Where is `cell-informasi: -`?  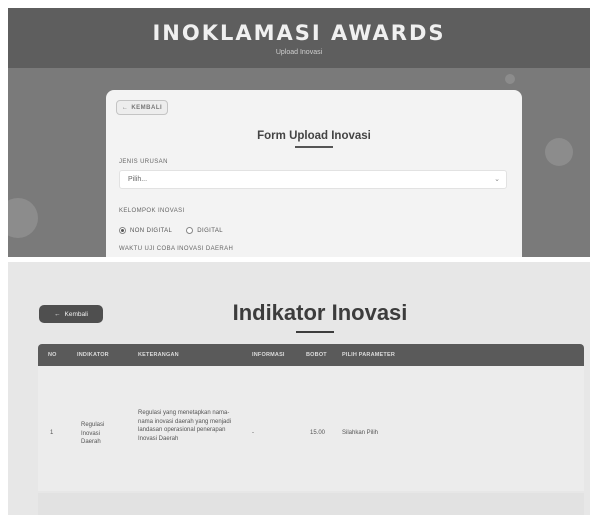 cell-informasi: - is located at coordinates (253, 433).